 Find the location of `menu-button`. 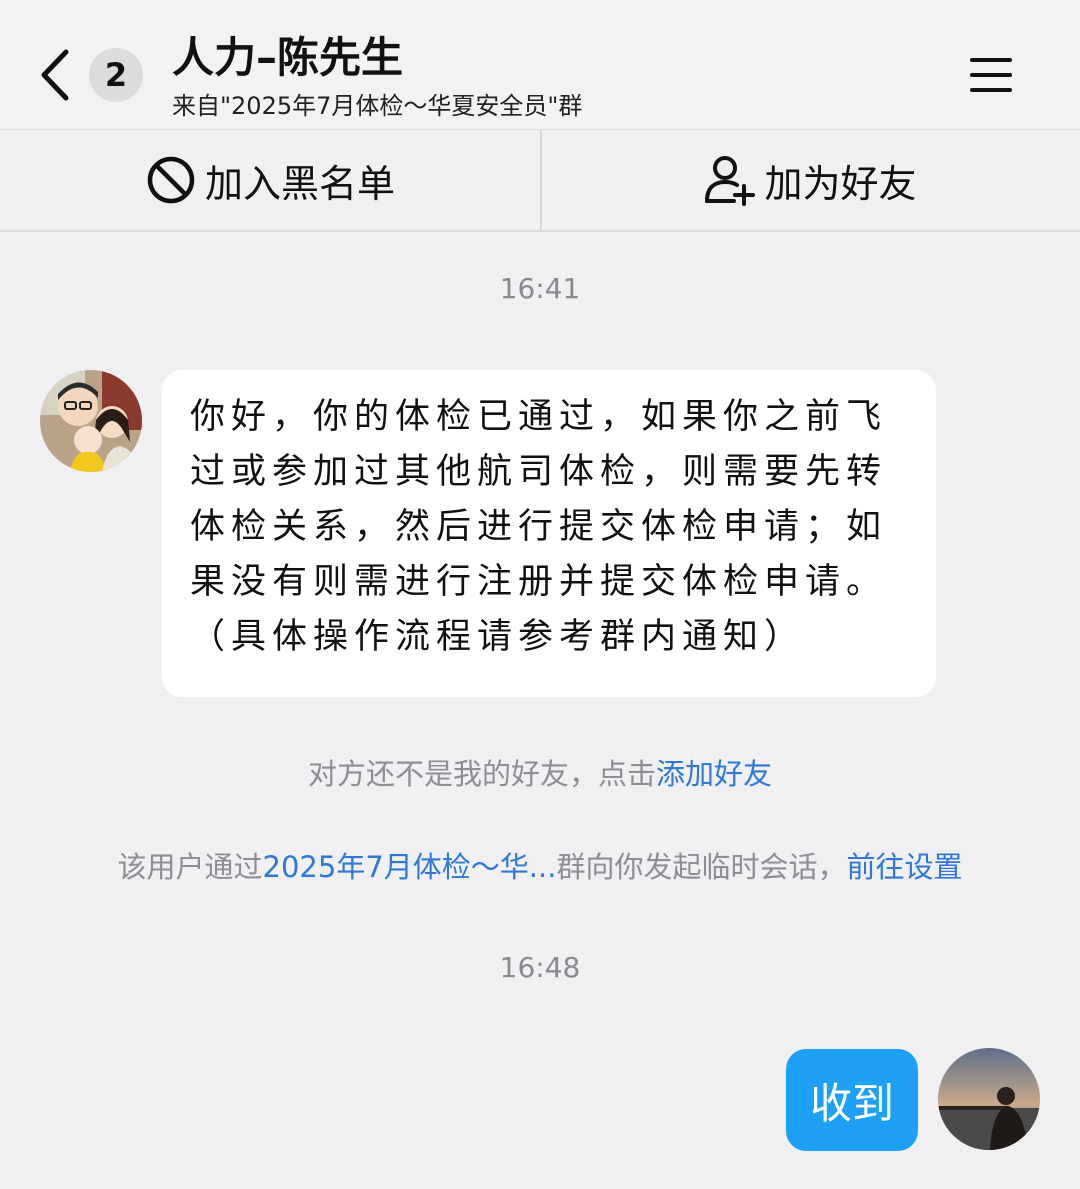

menu-button is located at coordinates (991, 75).